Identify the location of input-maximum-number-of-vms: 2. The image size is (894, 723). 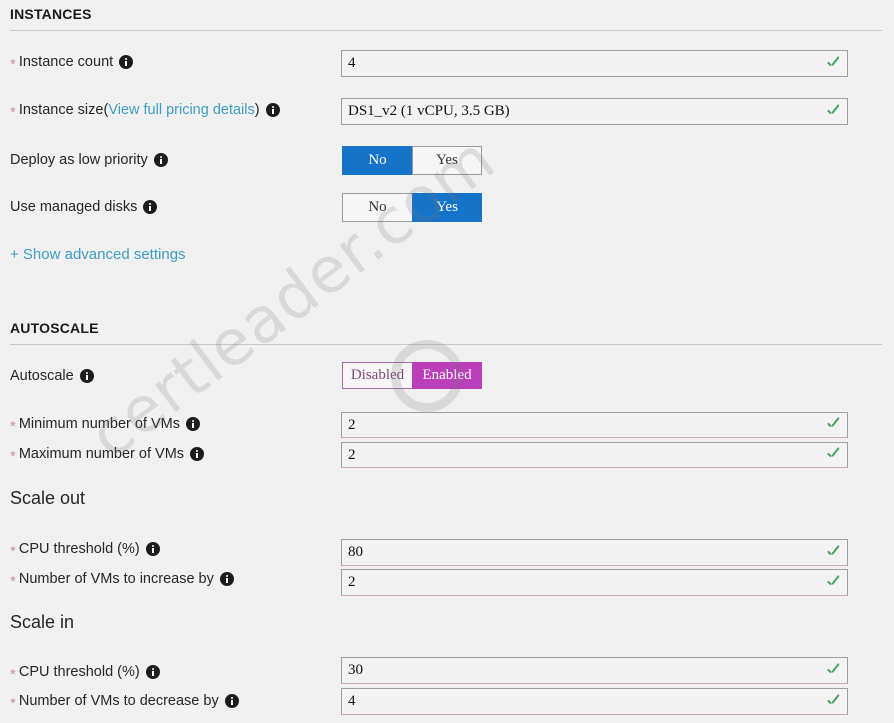
(594, 455).